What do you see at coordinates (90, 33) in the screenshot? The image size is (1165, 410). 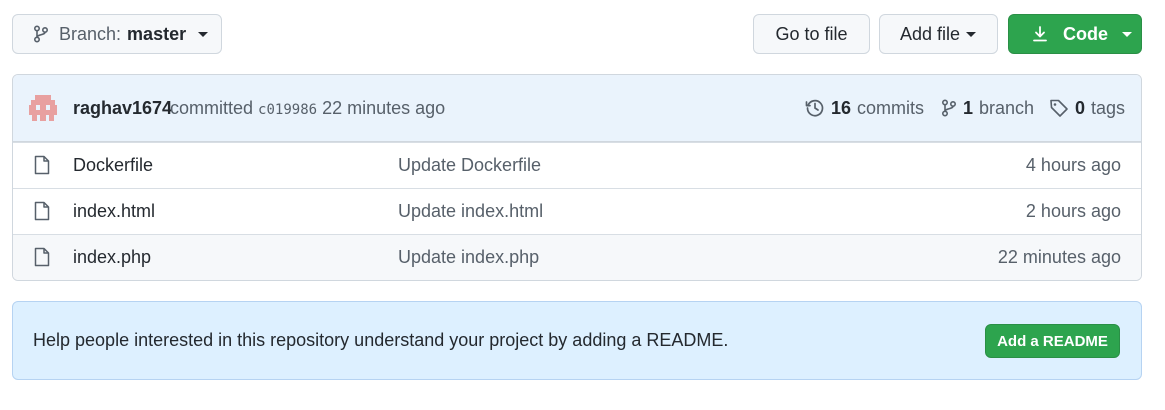 I see `branch-prefix-label: Branch:` at bounding box center [90, 33].